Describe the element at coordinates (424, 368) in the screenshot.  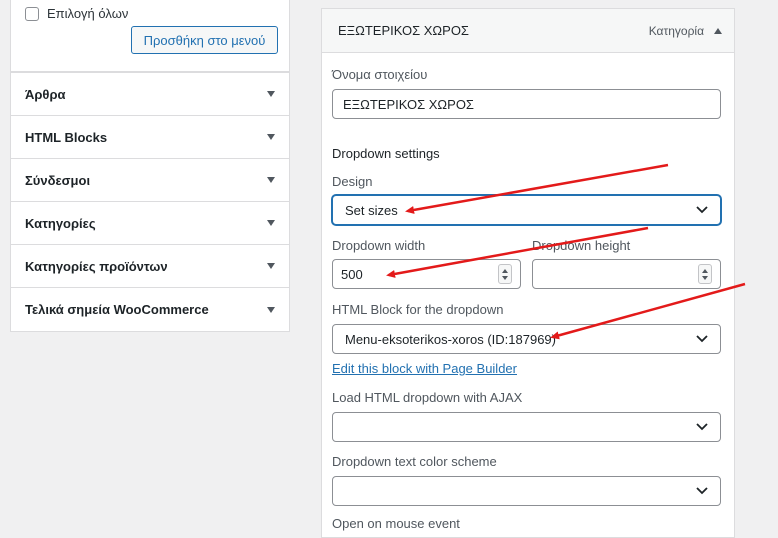
I see `edit-block-link: Edit this block with Page Builder` at that location.